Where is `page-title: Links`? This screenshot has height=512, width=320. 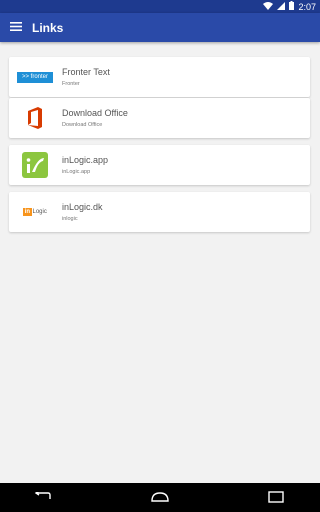
page-title: Links is located at coordinates (48, 28).